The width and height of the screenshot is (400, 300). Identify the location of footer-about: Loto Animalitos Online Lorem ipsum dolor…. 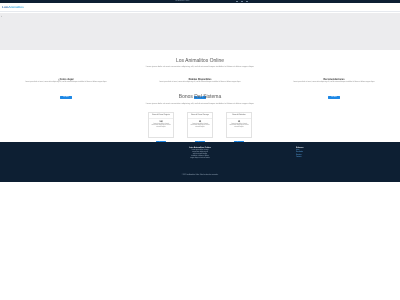
(200, 153).